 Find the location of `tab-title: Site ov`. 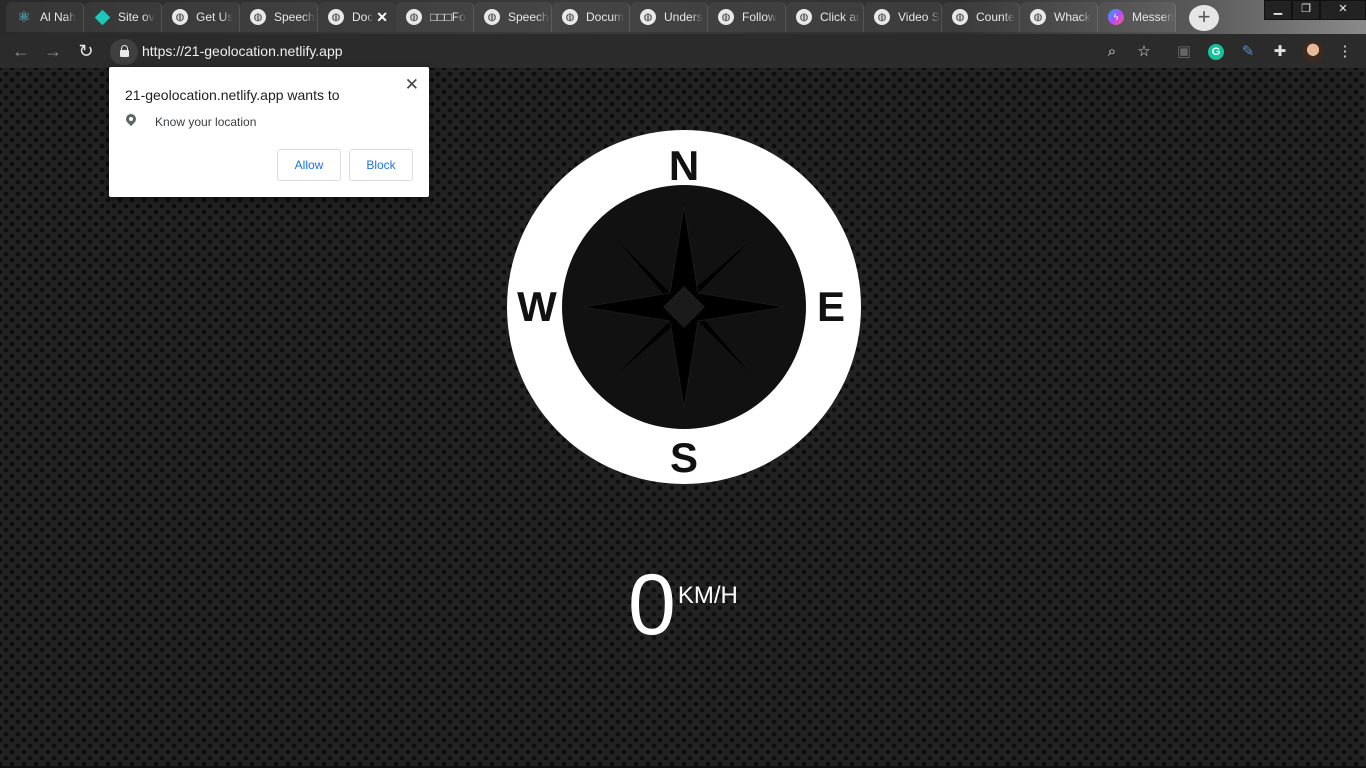

tab-title: Site ov is located at coordinates (136, 17).